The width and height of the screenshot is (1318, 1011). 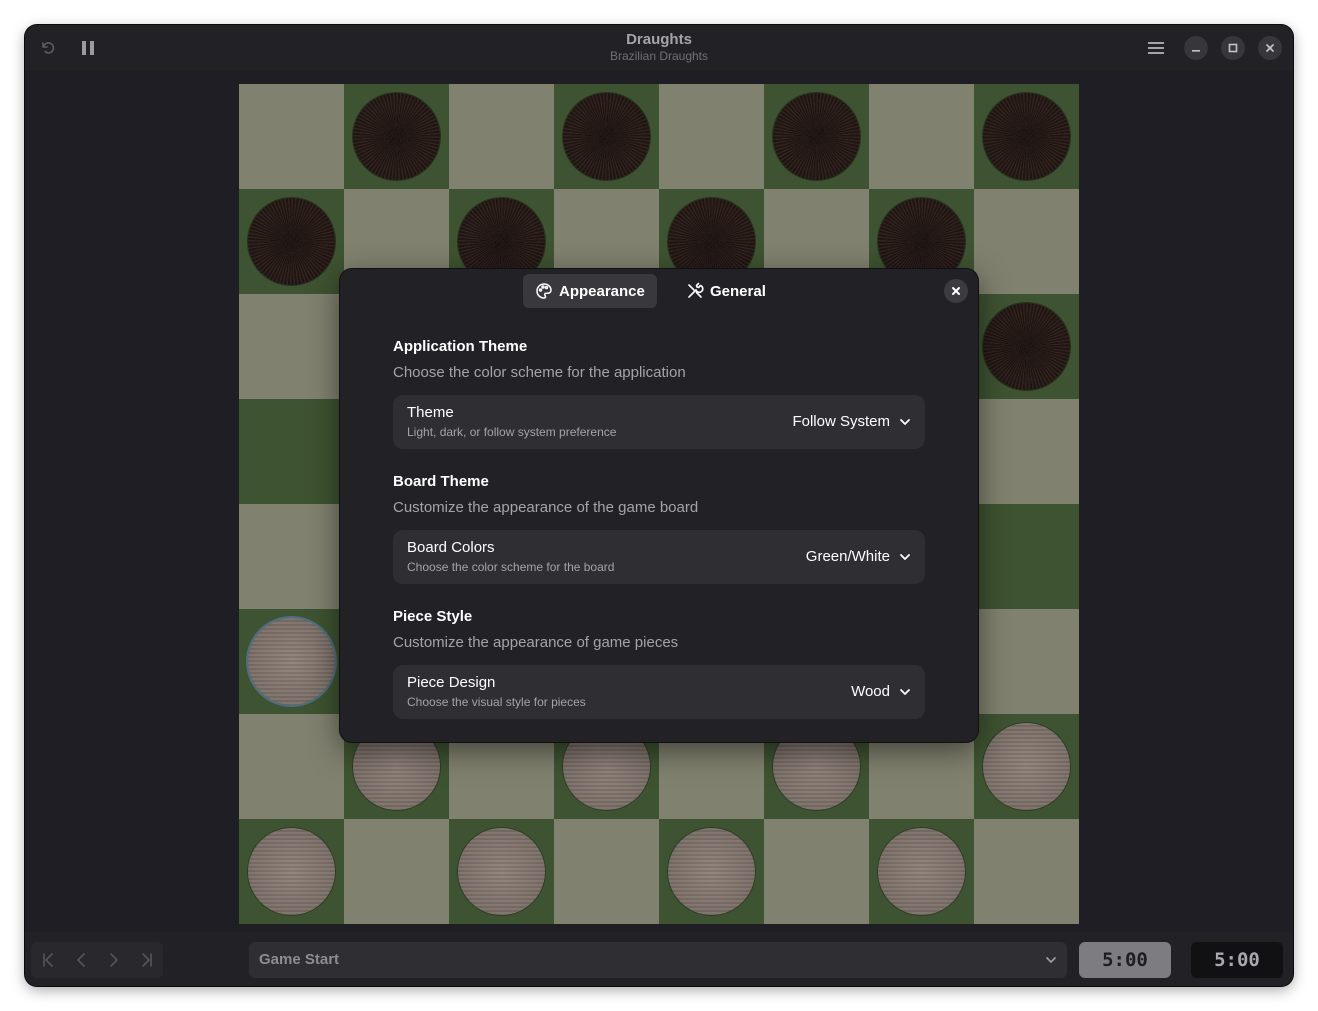 I want to click on tab-general: General, so click(x=726, y=291).